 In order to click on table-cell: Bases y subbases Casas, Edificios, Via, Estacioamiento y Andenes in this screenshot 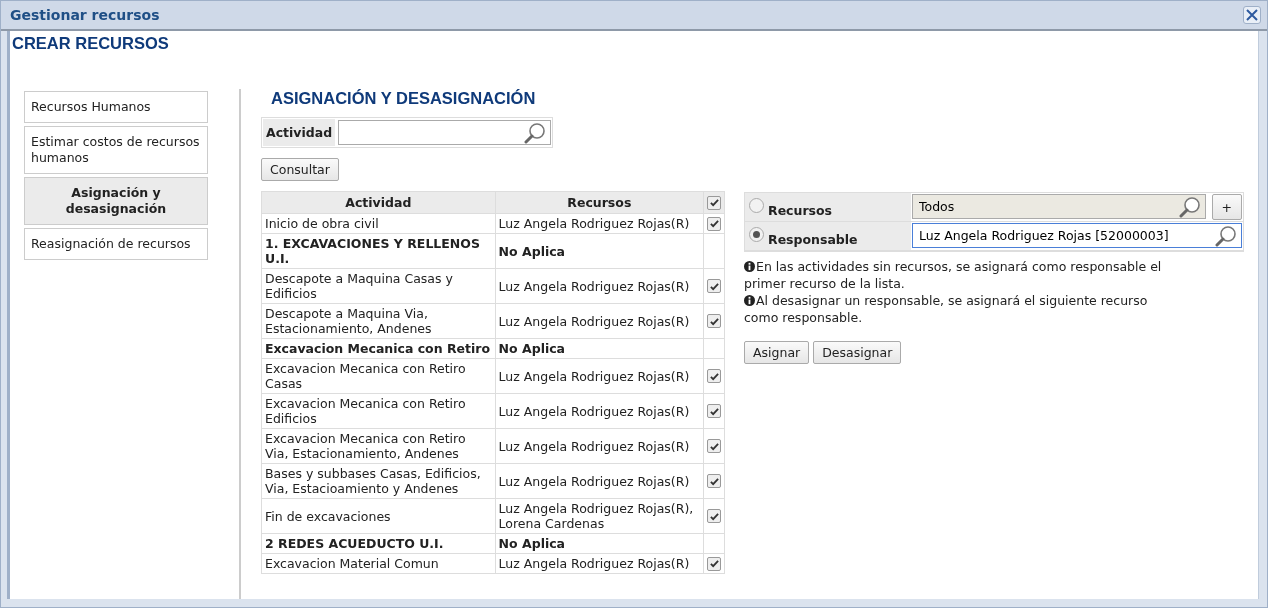, I will do `click(378, 481)`.